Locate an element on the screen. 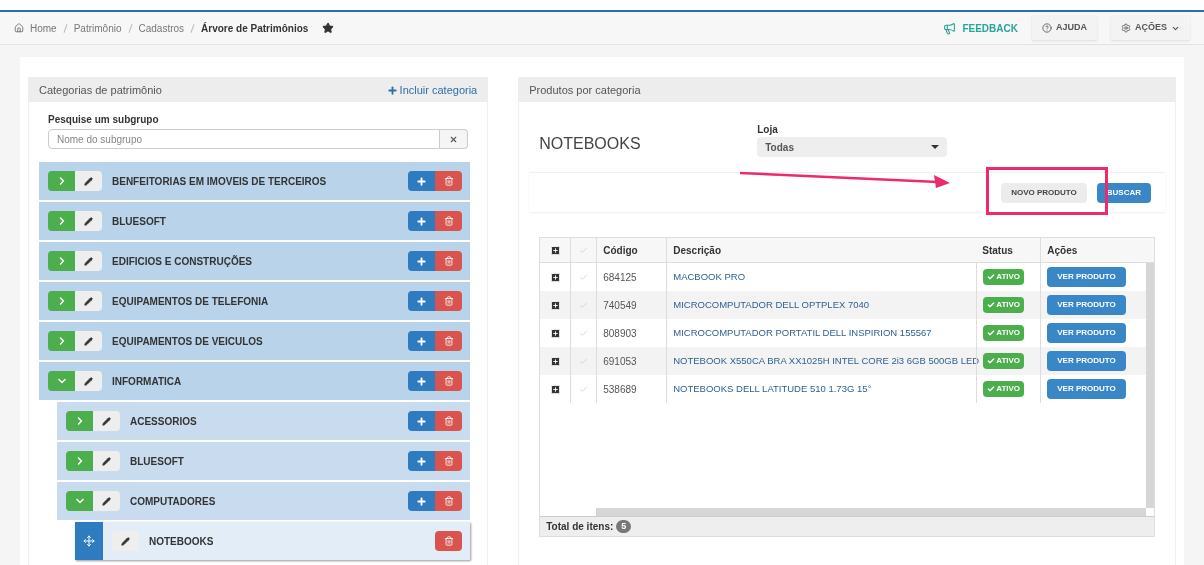 This screenshot has width=1204, height=565. tree-row: BENFEITORIAS EM IMOVEIS DE TERCEIROS is located at coordinates (255, 181).